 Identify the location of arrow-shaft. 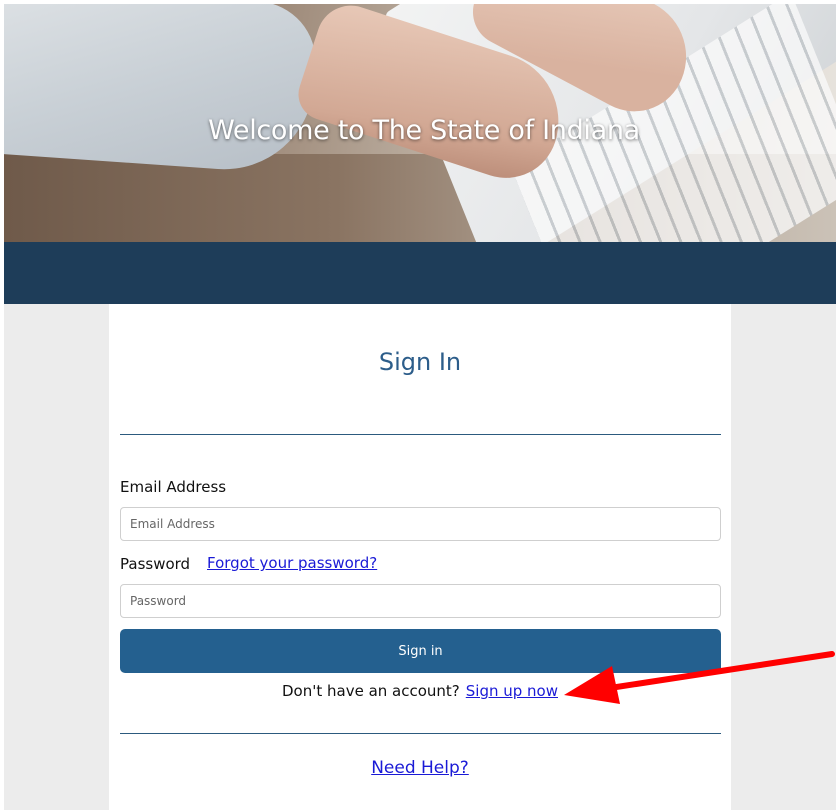
(721, 671).